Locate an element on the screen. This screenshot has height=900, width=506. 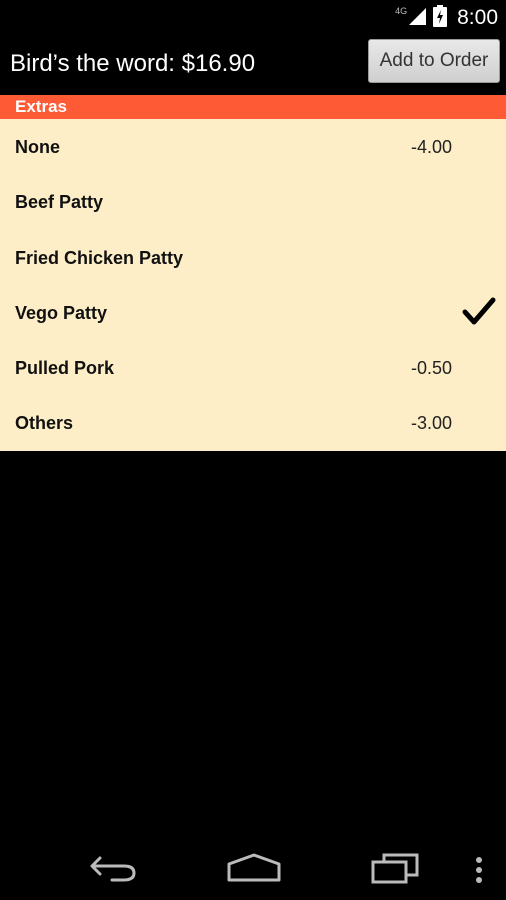
list-item: Vego Patty is located at coordinates (253, 312).